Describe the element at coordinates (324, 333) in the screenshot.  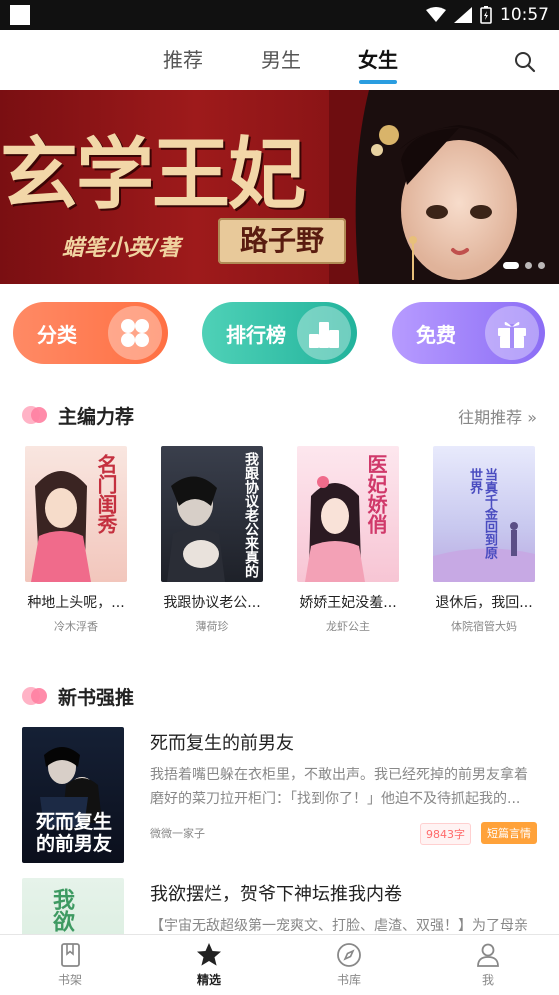
I see `podium-icon` at that location.